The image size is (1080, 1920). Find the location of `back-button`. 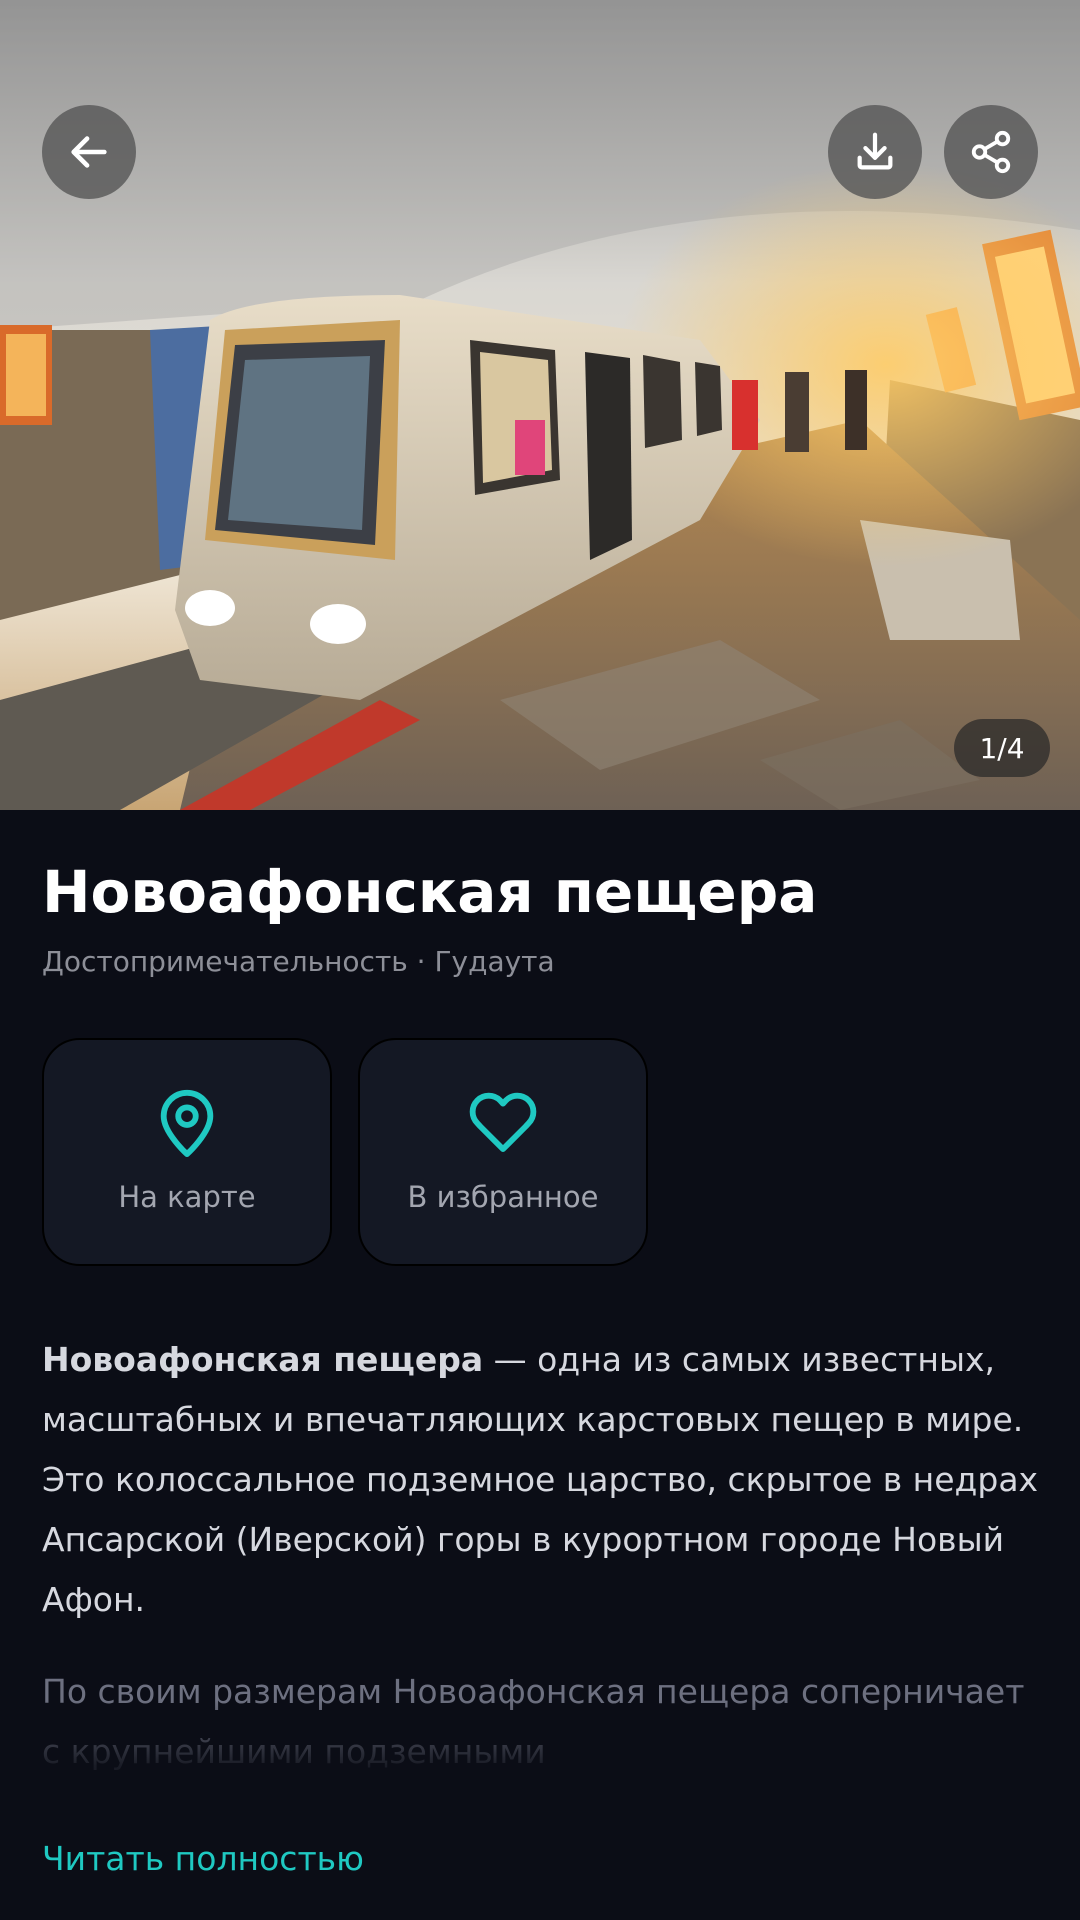

back-button is located at coordinates (89, 152).